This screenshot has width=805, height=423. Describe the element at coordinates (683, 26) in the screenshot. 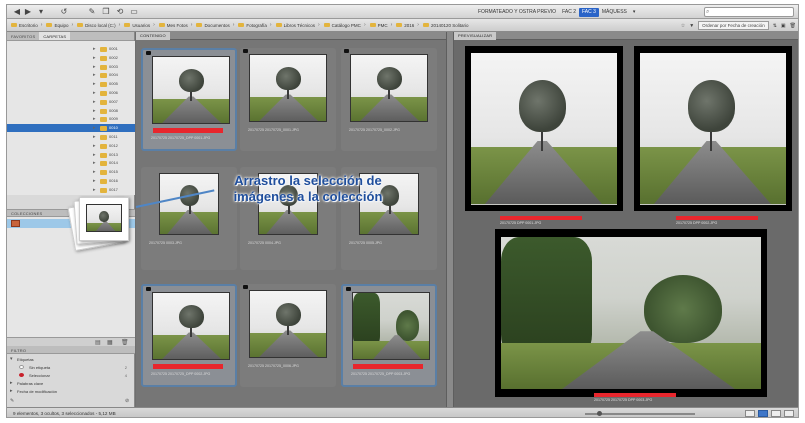

I see `star-filter-icon: ☆` at that location.